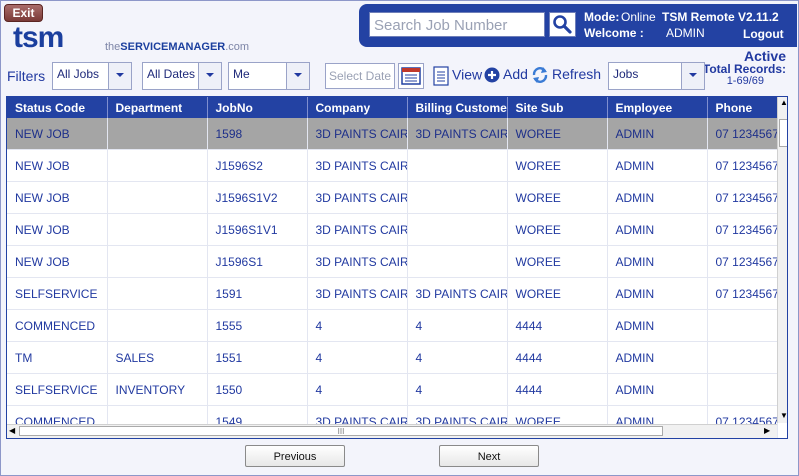  What do you see at coordinates (57, 107) in the screenshot?
I see `column-header: Status Code` at bounding box center [57, 107].